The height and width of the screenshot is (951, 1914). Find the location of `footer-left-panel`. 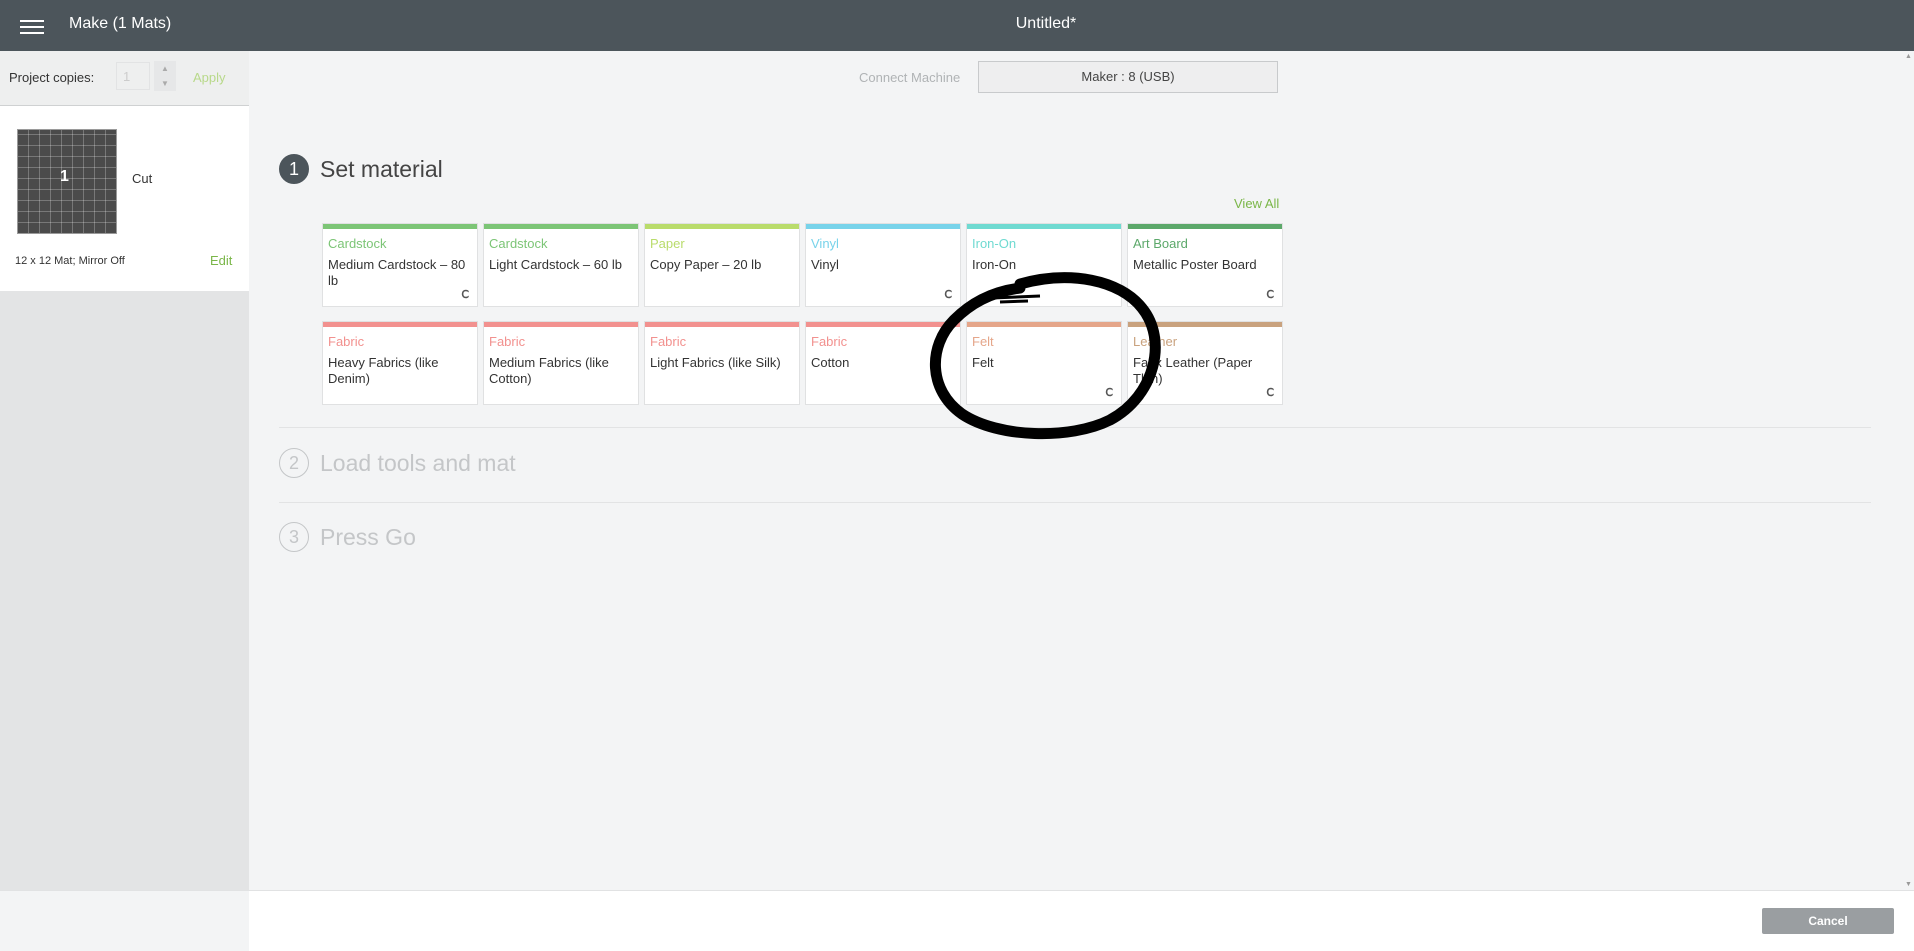

footer-left-panel is located at coordinates (124, 921).